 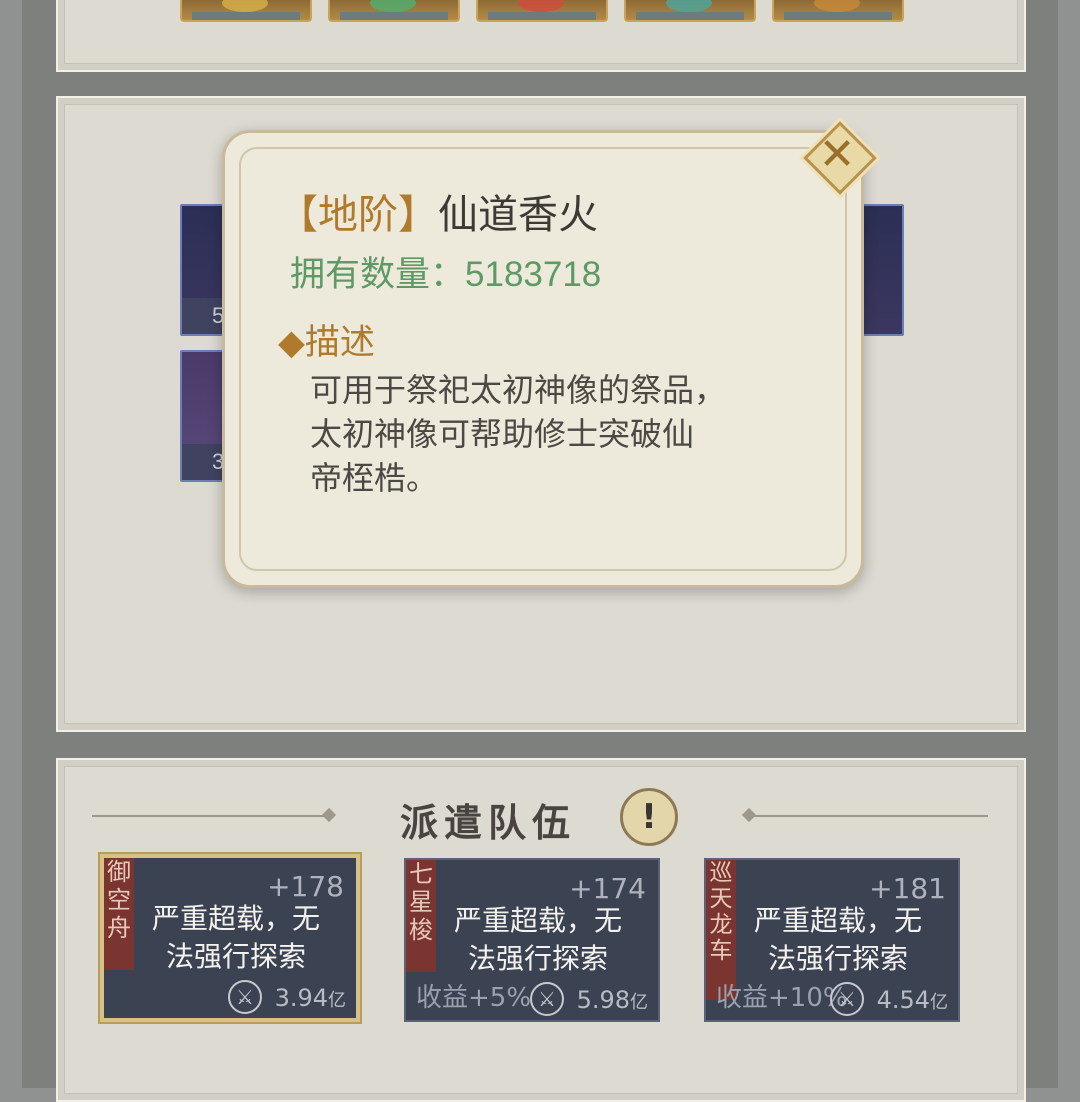 What do you see at coordinates (358, 215) in the screenshot?
I see `item-rank: 【地阶】` at bounding box center [358, 215].